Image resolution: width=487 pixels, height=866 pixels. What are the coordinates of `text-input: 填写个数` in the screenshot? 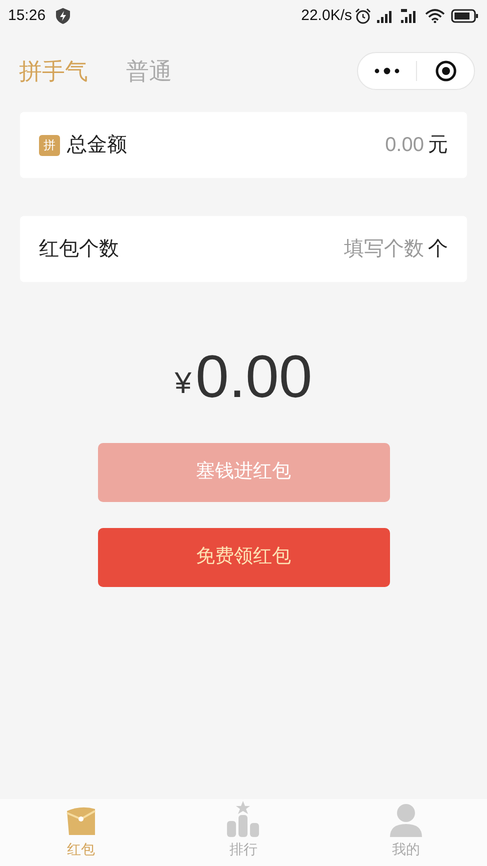 It's located at (271, 249).